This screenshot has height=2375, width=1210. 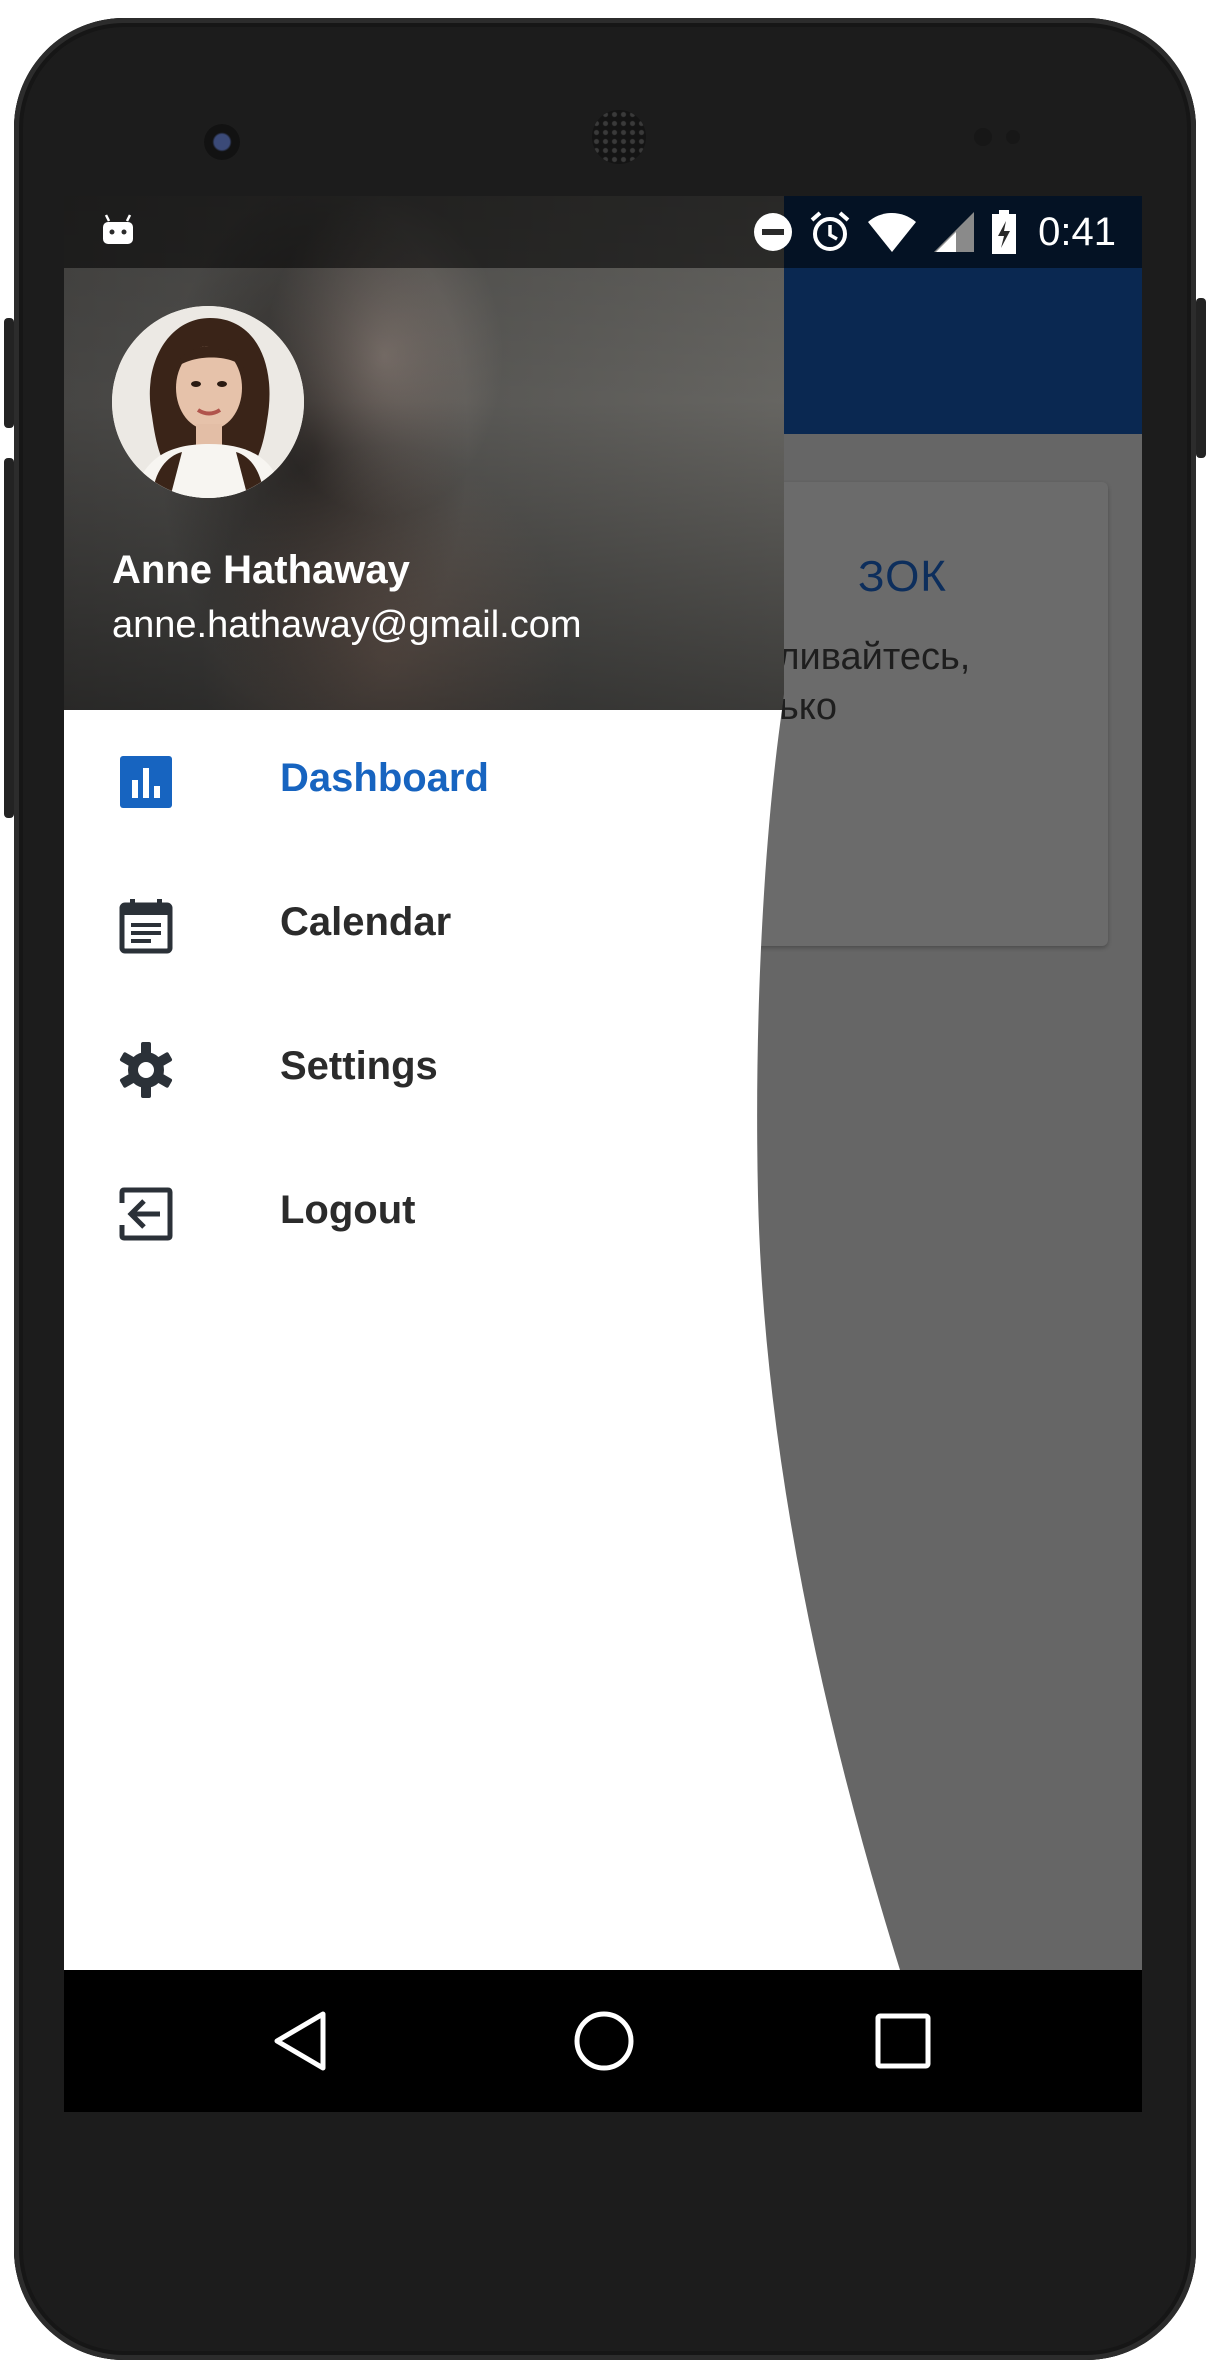 I want to click on status-time: 0:41, so click(x=1077, y=231).